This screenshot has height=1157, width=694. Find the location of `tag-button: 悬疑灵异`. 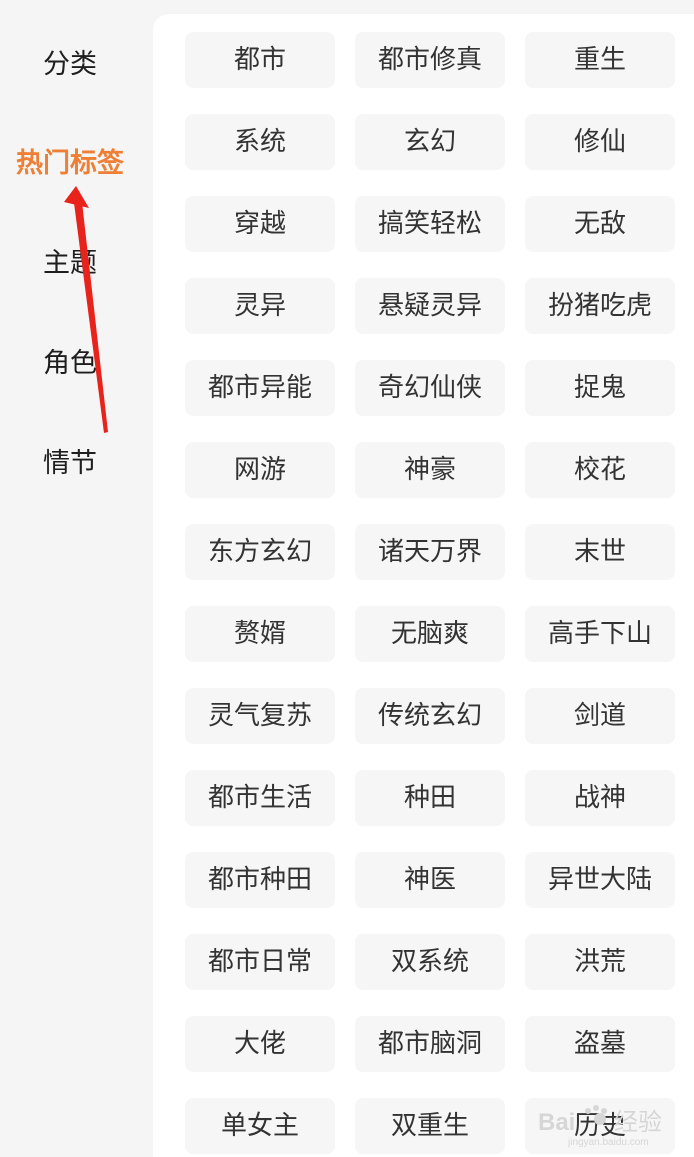

tag-button: 悬疑灵异 is located at coordinates (430, 306).